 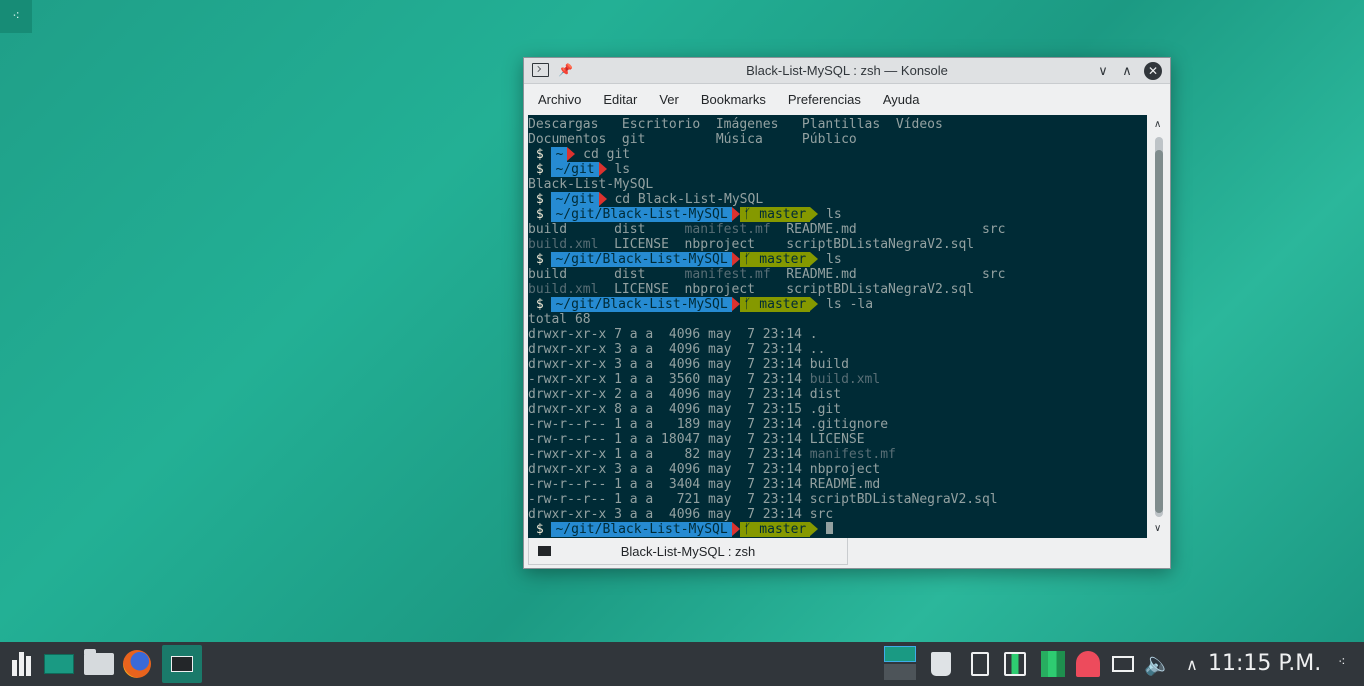 I want to click on file-meta: -rw-r--r-- 1 a a 189 may 7 23:14, so click(x=669, y=424).